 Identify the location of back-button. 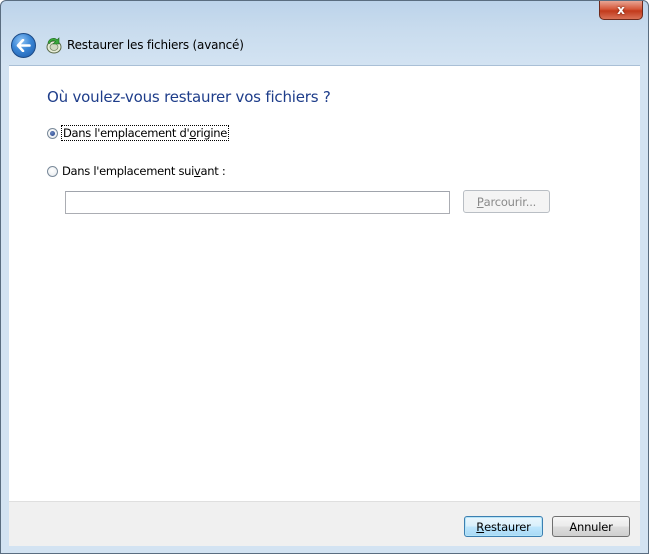
(23, 45).